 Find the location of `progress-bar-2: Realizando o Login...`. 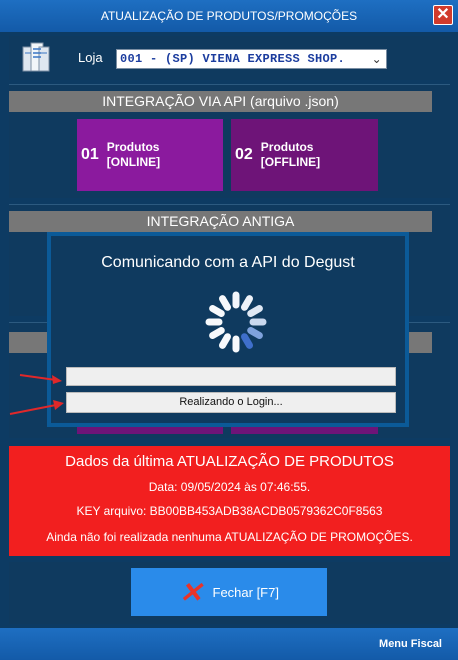

progress-bar-2: Realizando o Login... is located at coordinates (231, 402).